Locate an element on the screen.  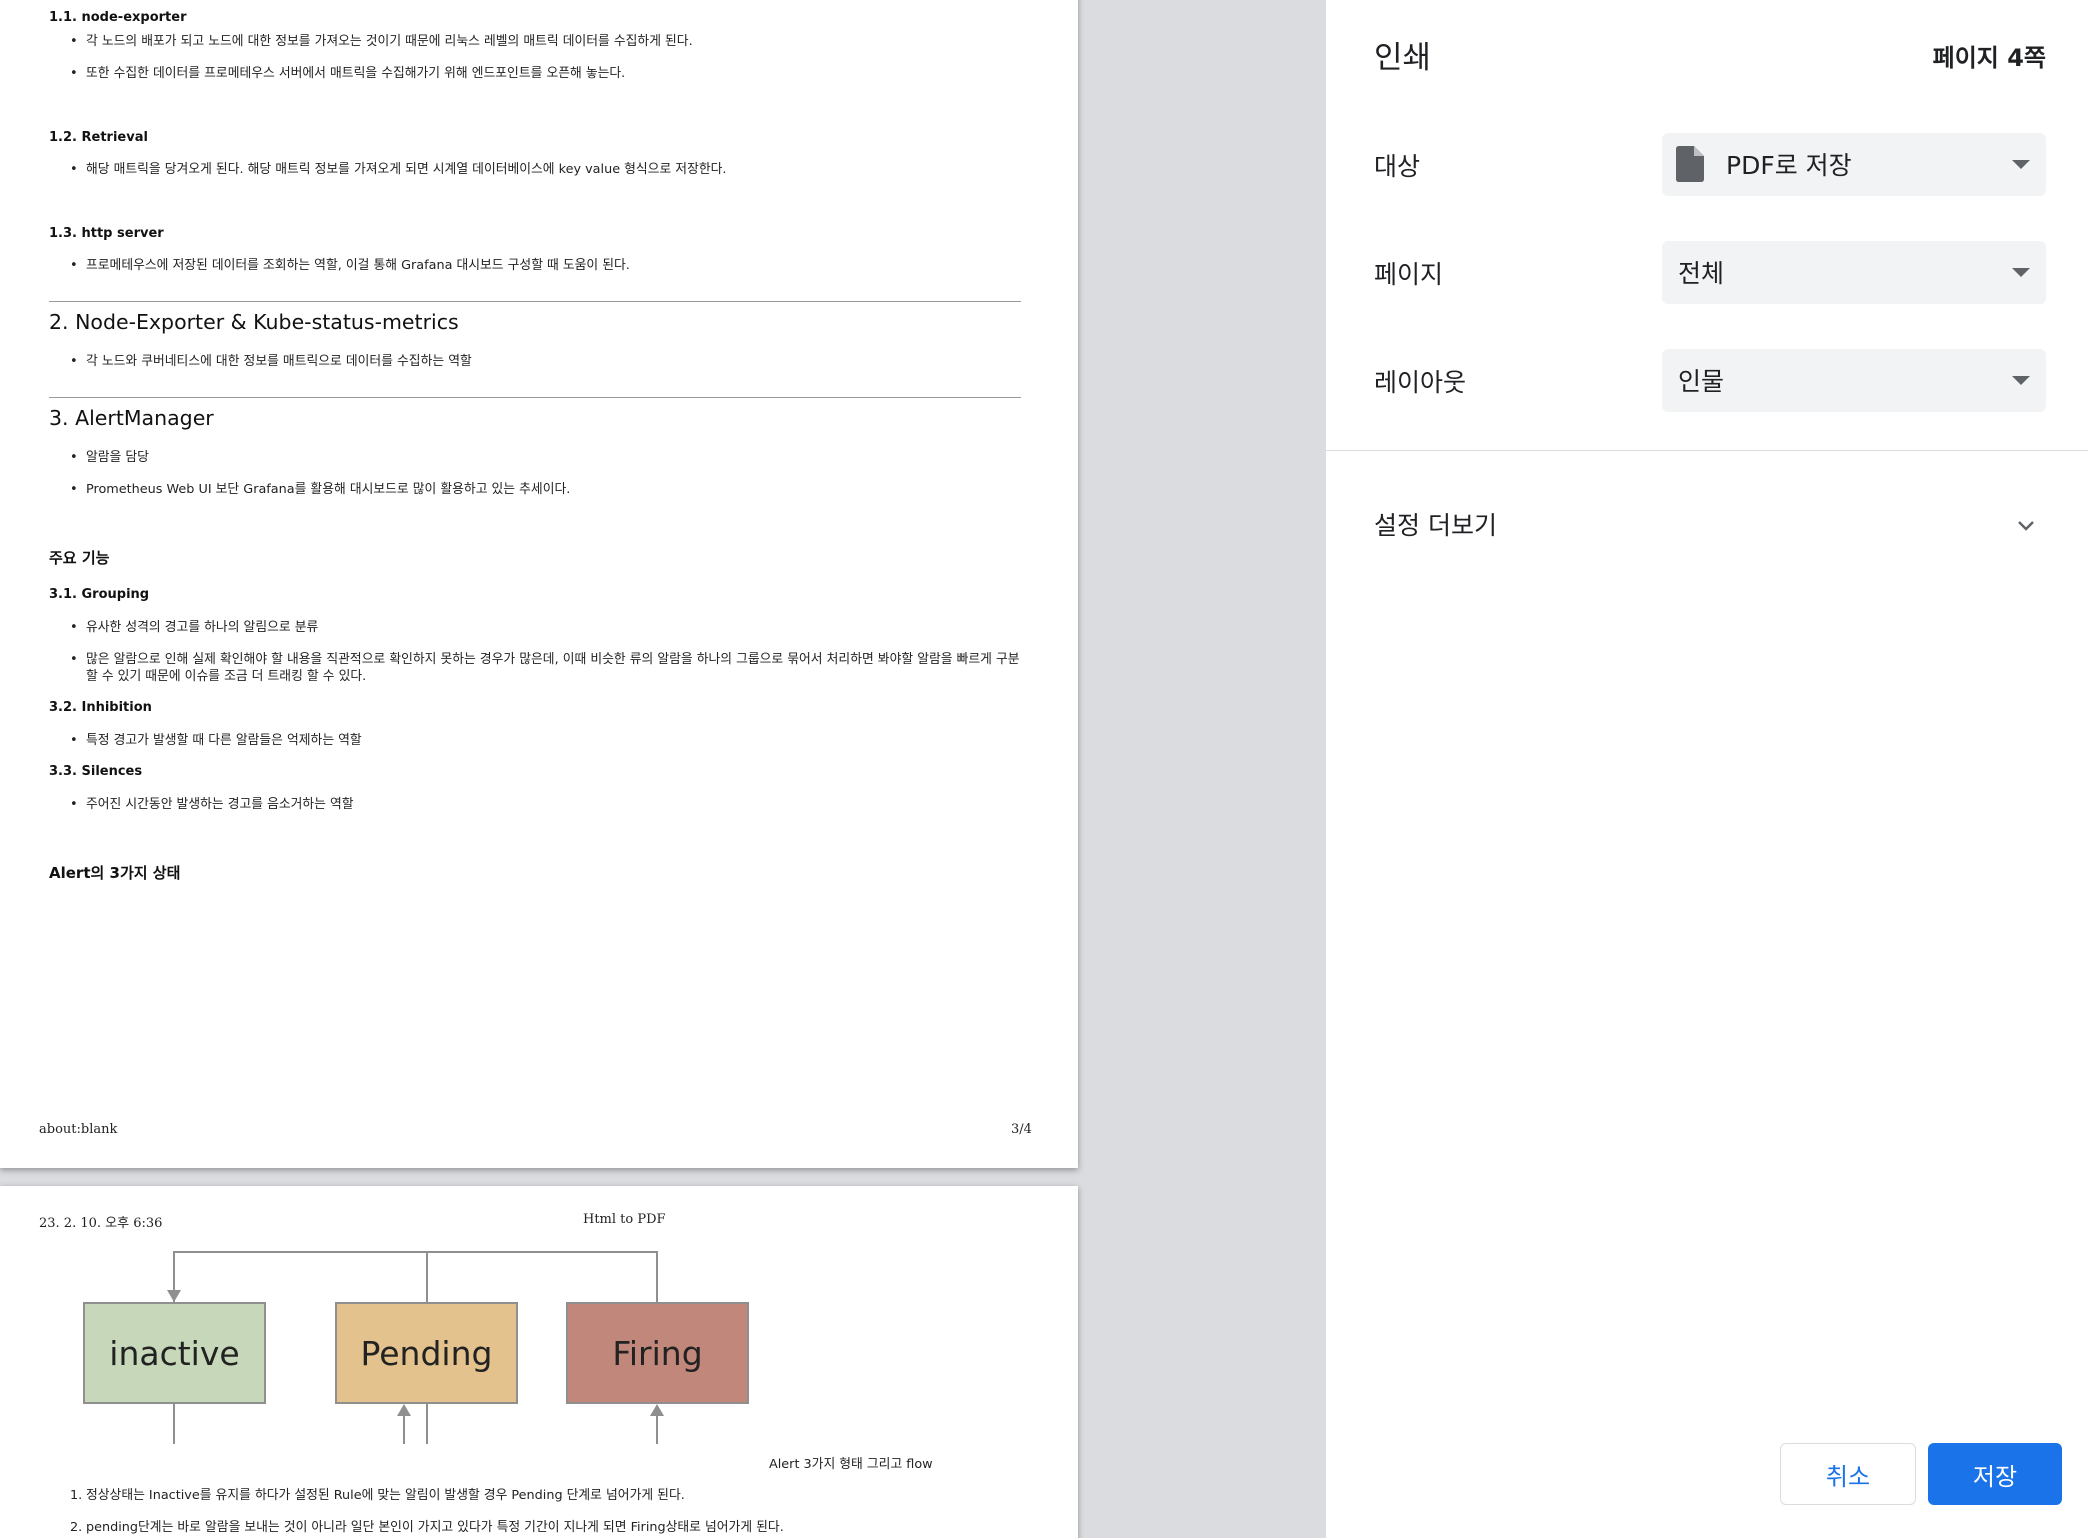
alert-state-flow-diagram: inactive Pending Firing is located at coordinates (415, 1344).